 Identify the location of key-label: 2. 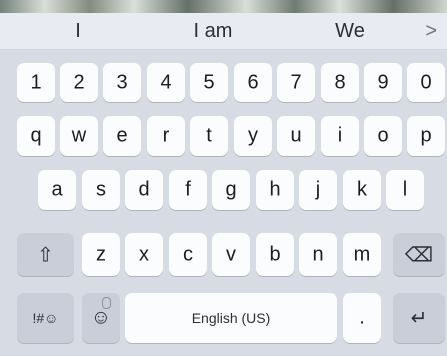
(79, 82).